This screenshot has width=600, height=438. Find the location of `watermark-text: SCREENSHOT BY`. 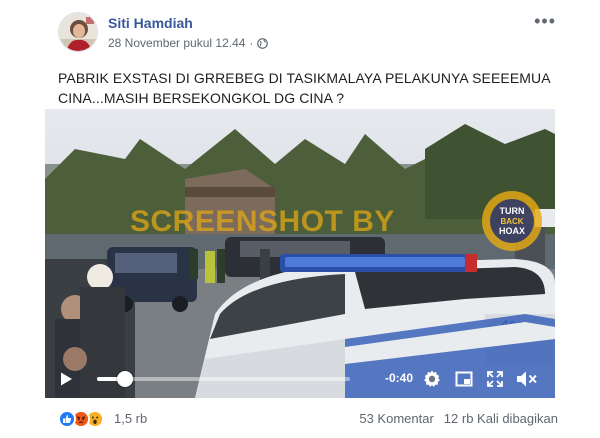

watermark-text: SCREENSHOT BY is located at coordinates (262, 221).